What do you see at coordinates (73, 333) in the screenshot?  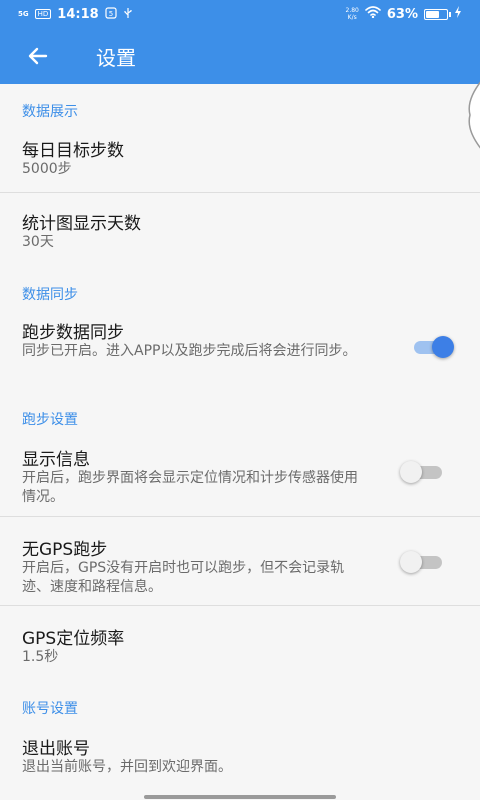 I see `run-sync-title: 跑步数据同步` at bounding box center [73, 333].